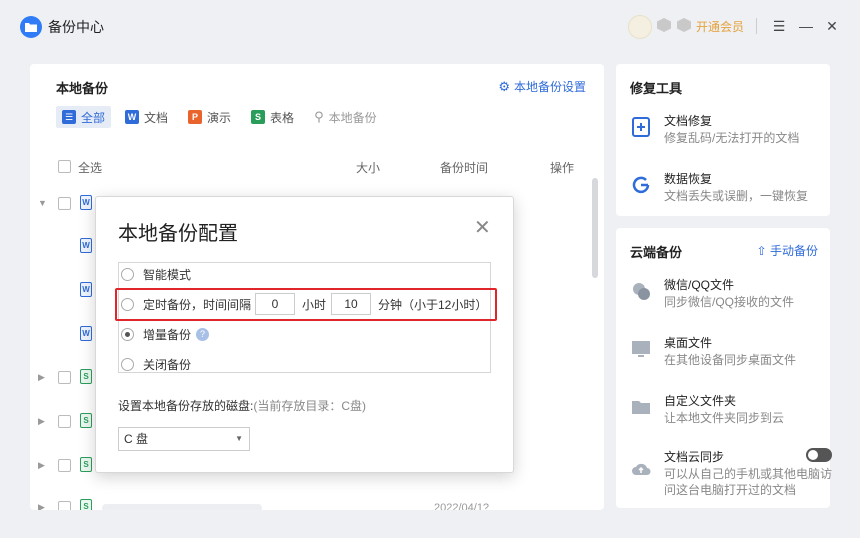  I want to click on spreadsheet-icon: S, so click(258, 117).